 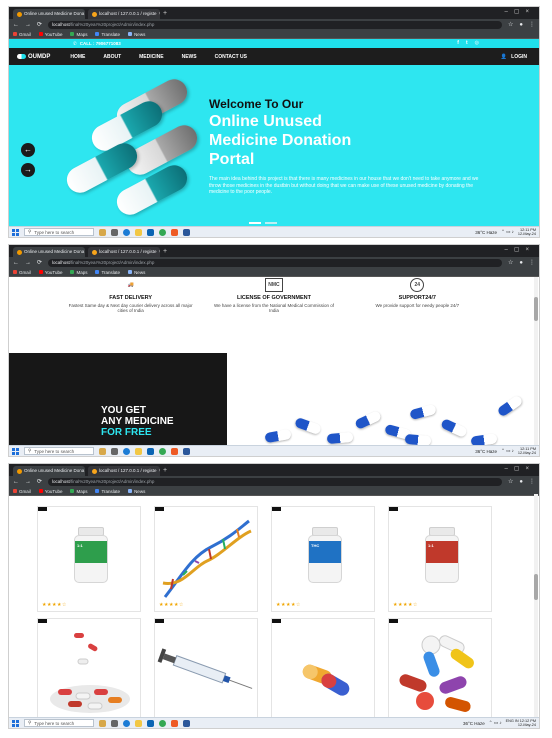 What do you see at coordinates (189, 57) in the screenshot?
I see `nav-news: NEWS` at bounding box center [189, 57].